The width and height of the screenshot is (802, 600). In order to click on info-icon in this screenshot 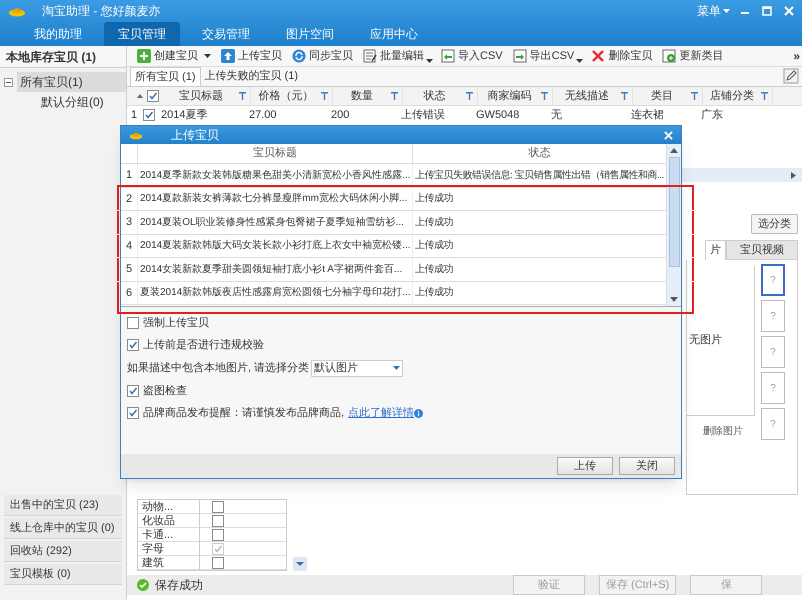, I will do `click(419, 413)`.